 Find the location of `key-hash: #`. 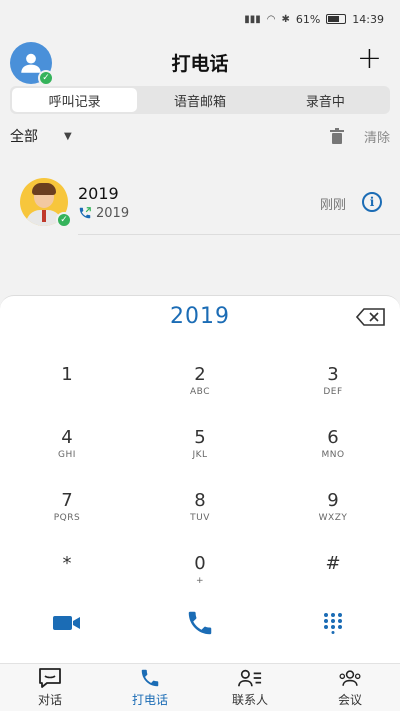

key-hash: # is located at coordinates (333, 578).